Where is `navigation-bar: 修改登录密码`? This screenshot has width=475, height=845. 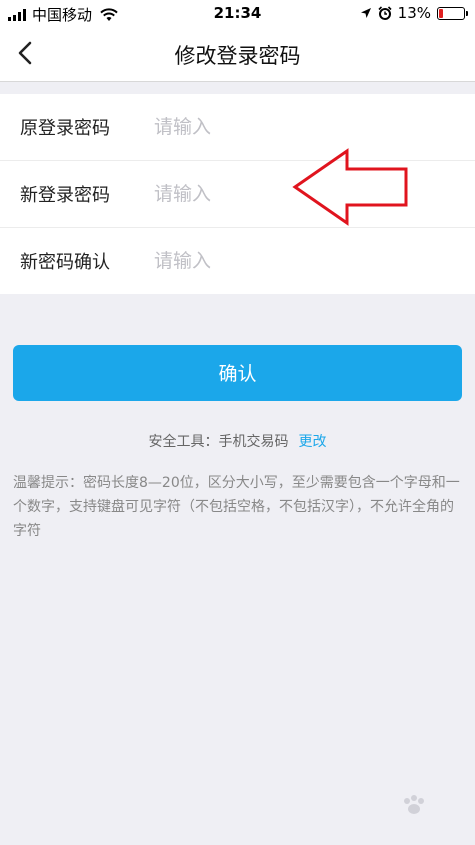 navigation-bar: 修改登录密码 is located at coordinates (237, 54).